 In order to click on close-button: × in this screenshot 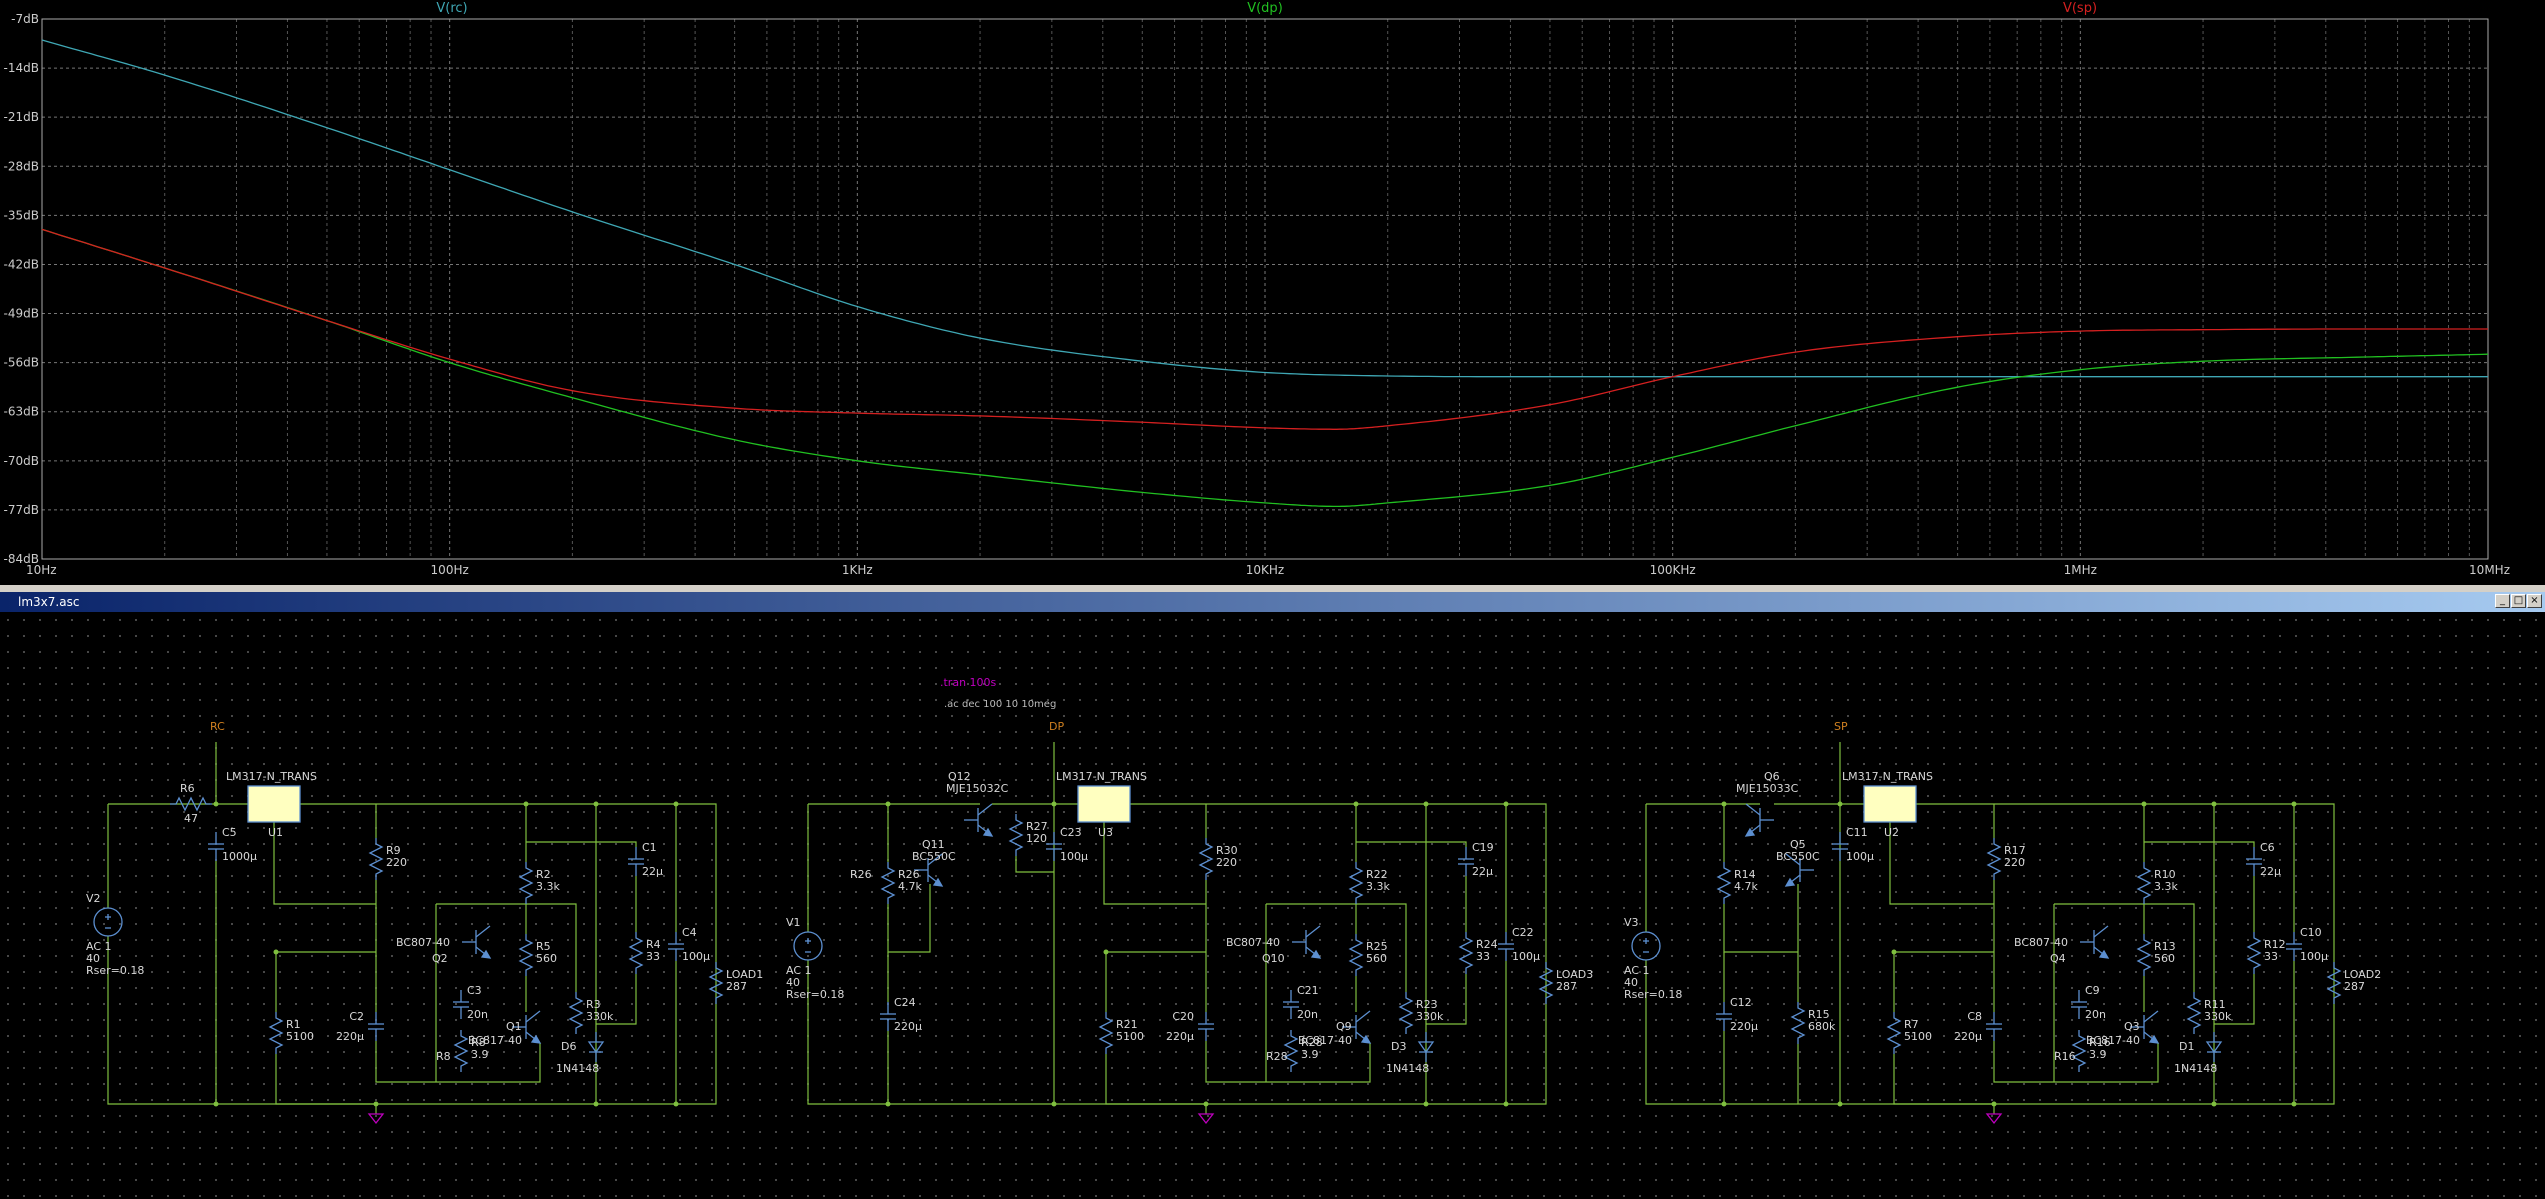, I will do `click(2534, 601)`.